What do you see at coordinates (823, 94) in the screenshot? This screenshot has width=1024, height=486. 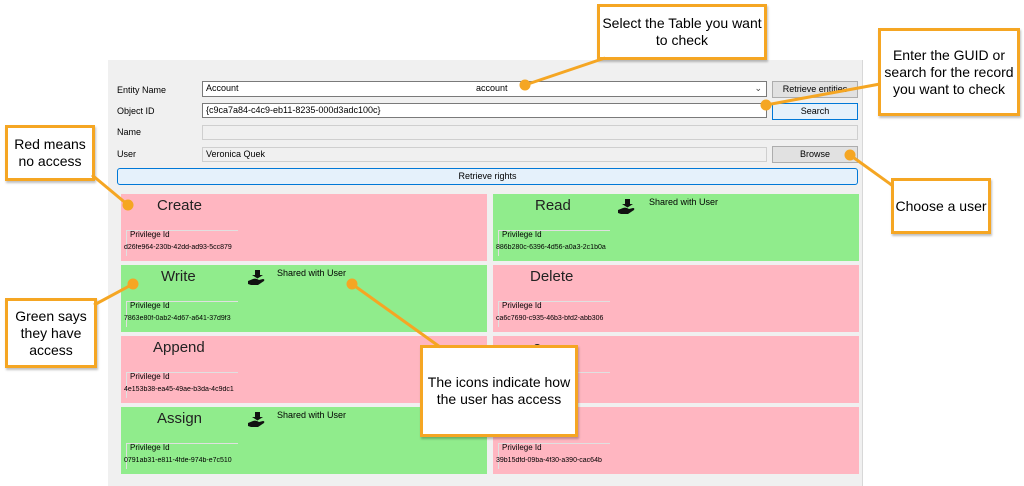 I see `pointer-enter-guid` at bounding box center [823, 94].